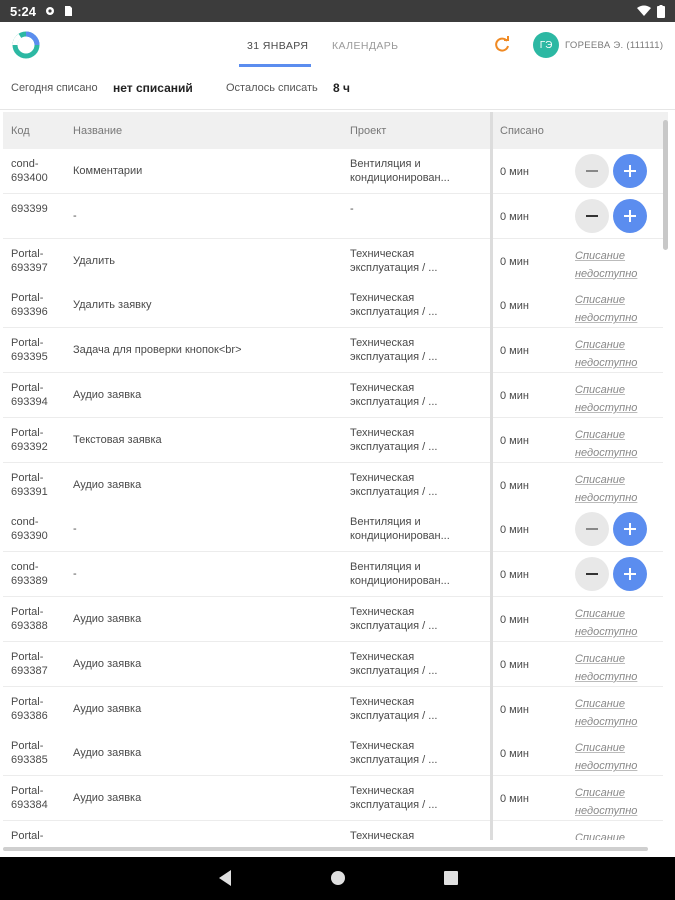 The width and height of the screenshot is (675, 900). What do you see at coordinates (352, 208) in the screenshot?
I see `task-project: -` at bounding box center [352, 208].